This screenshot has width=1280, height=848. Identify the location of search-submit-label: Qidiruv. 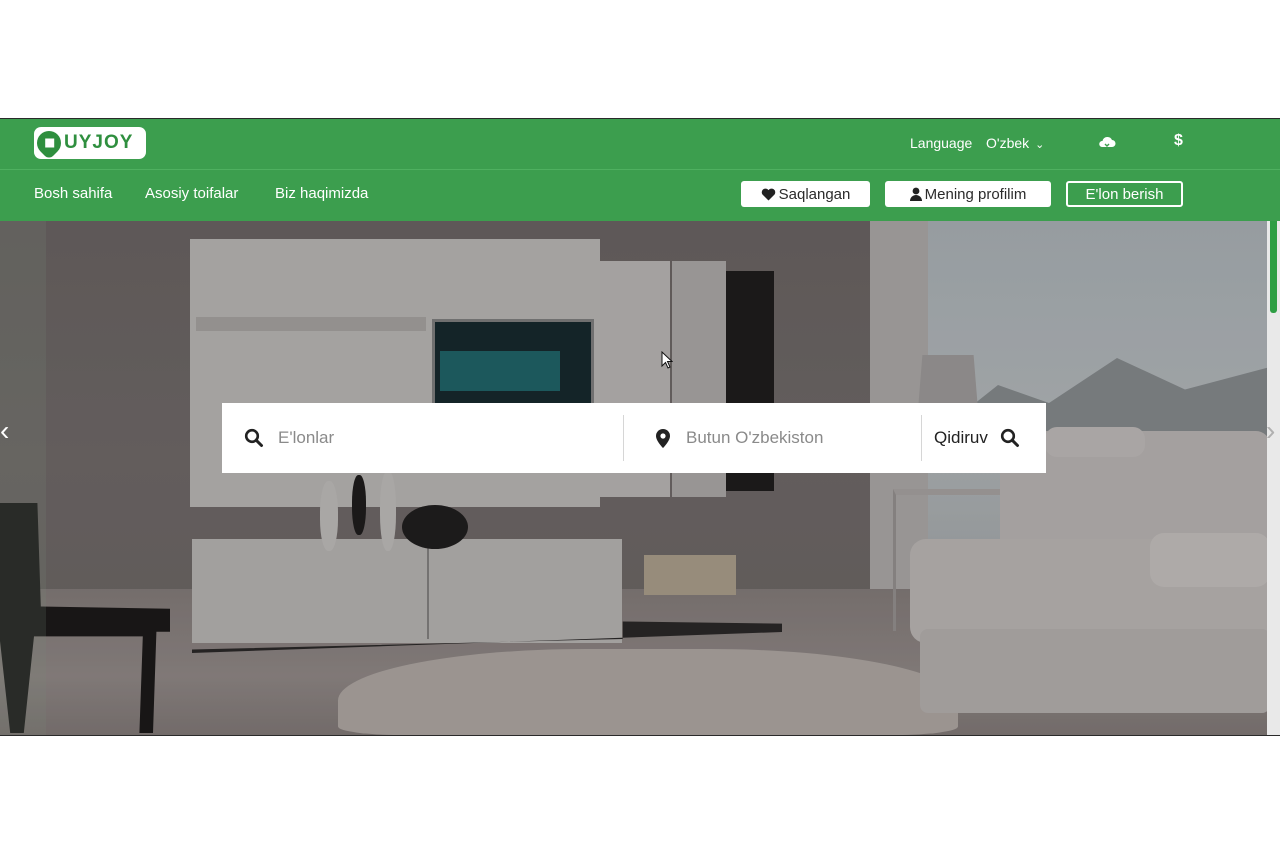
(961, 437).